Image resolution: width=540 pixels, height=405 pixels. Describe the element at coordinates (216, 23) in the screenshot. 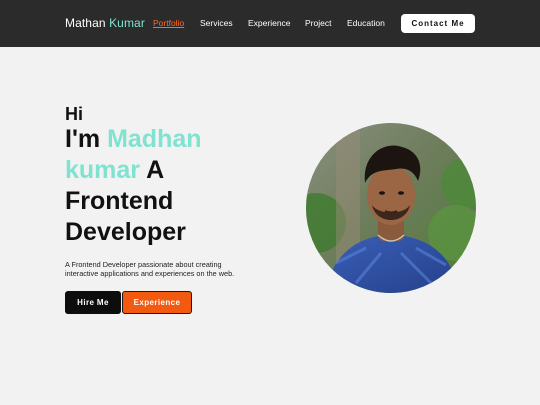

I see `nav-link-services: Services` at that location.